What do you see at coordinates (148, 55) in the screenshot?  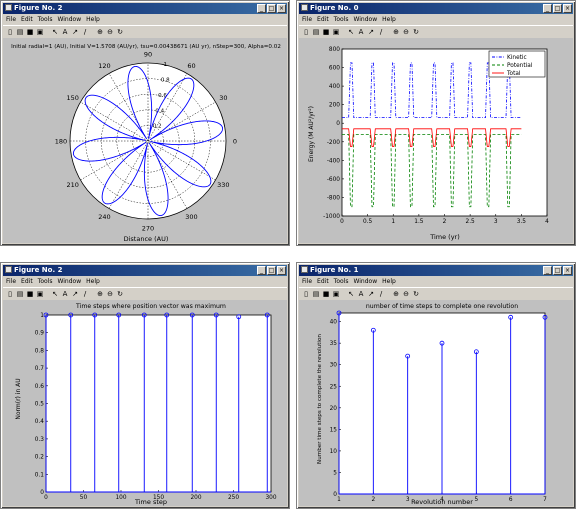 I see `polar-angle-label: 90` at bounding box center [148, 55].